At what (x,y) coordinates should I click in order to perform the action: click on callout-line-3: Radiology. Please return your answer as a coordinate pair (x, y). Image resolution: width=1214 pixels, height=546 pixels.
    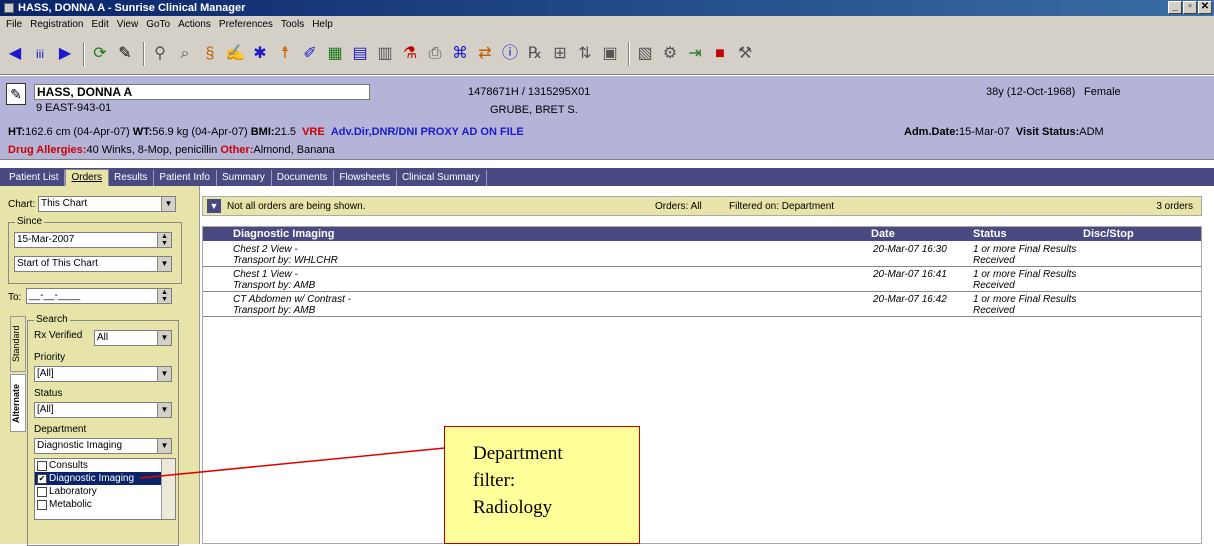
    Looking at the image, I should click on (513, 507).